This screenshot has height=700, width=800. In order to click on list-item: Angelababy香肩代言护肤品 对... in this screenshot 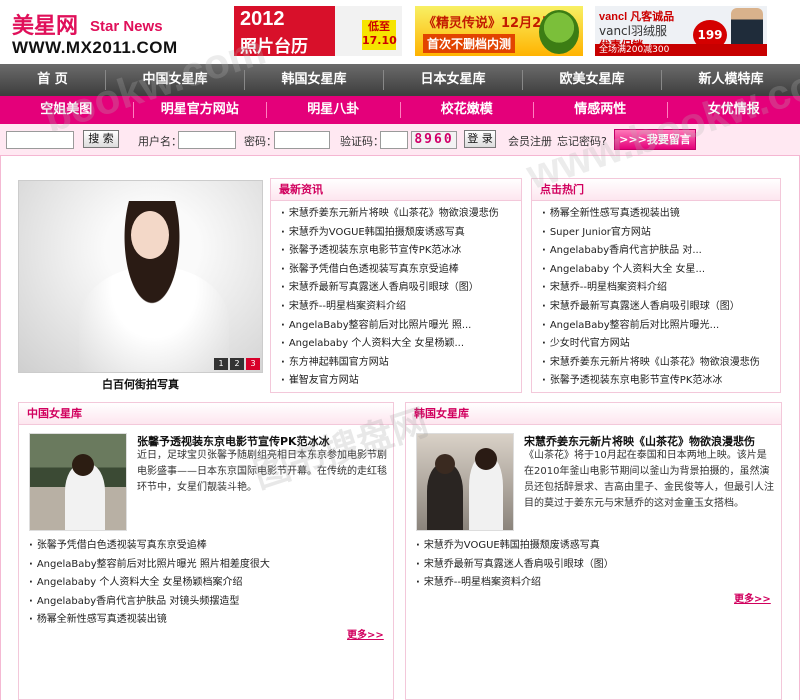, I will do `click(657, 251)`.